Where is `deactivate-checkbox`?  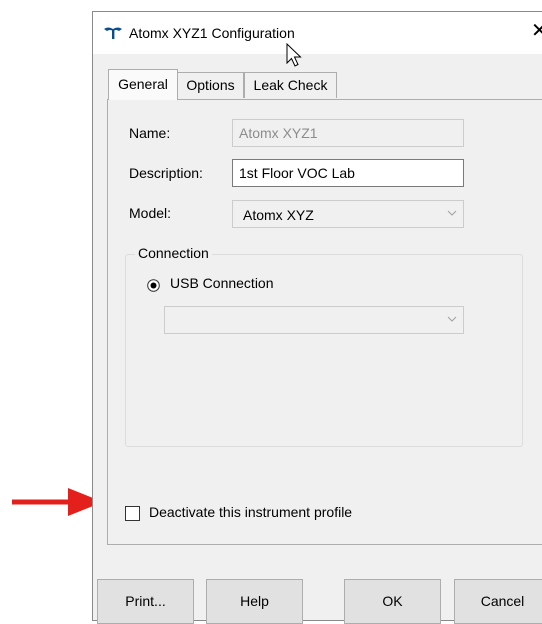
deactivate-checkbox is located at coordinates (132, 513).